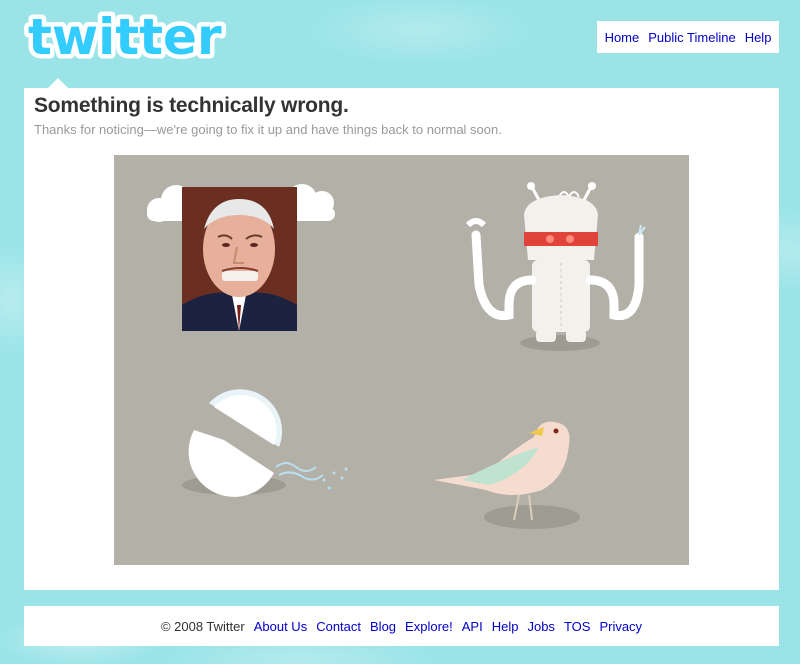 The width and height of the screenshot is (800, 664). I want to click on copyright: © 2008 Twitter, so click(202, 626).